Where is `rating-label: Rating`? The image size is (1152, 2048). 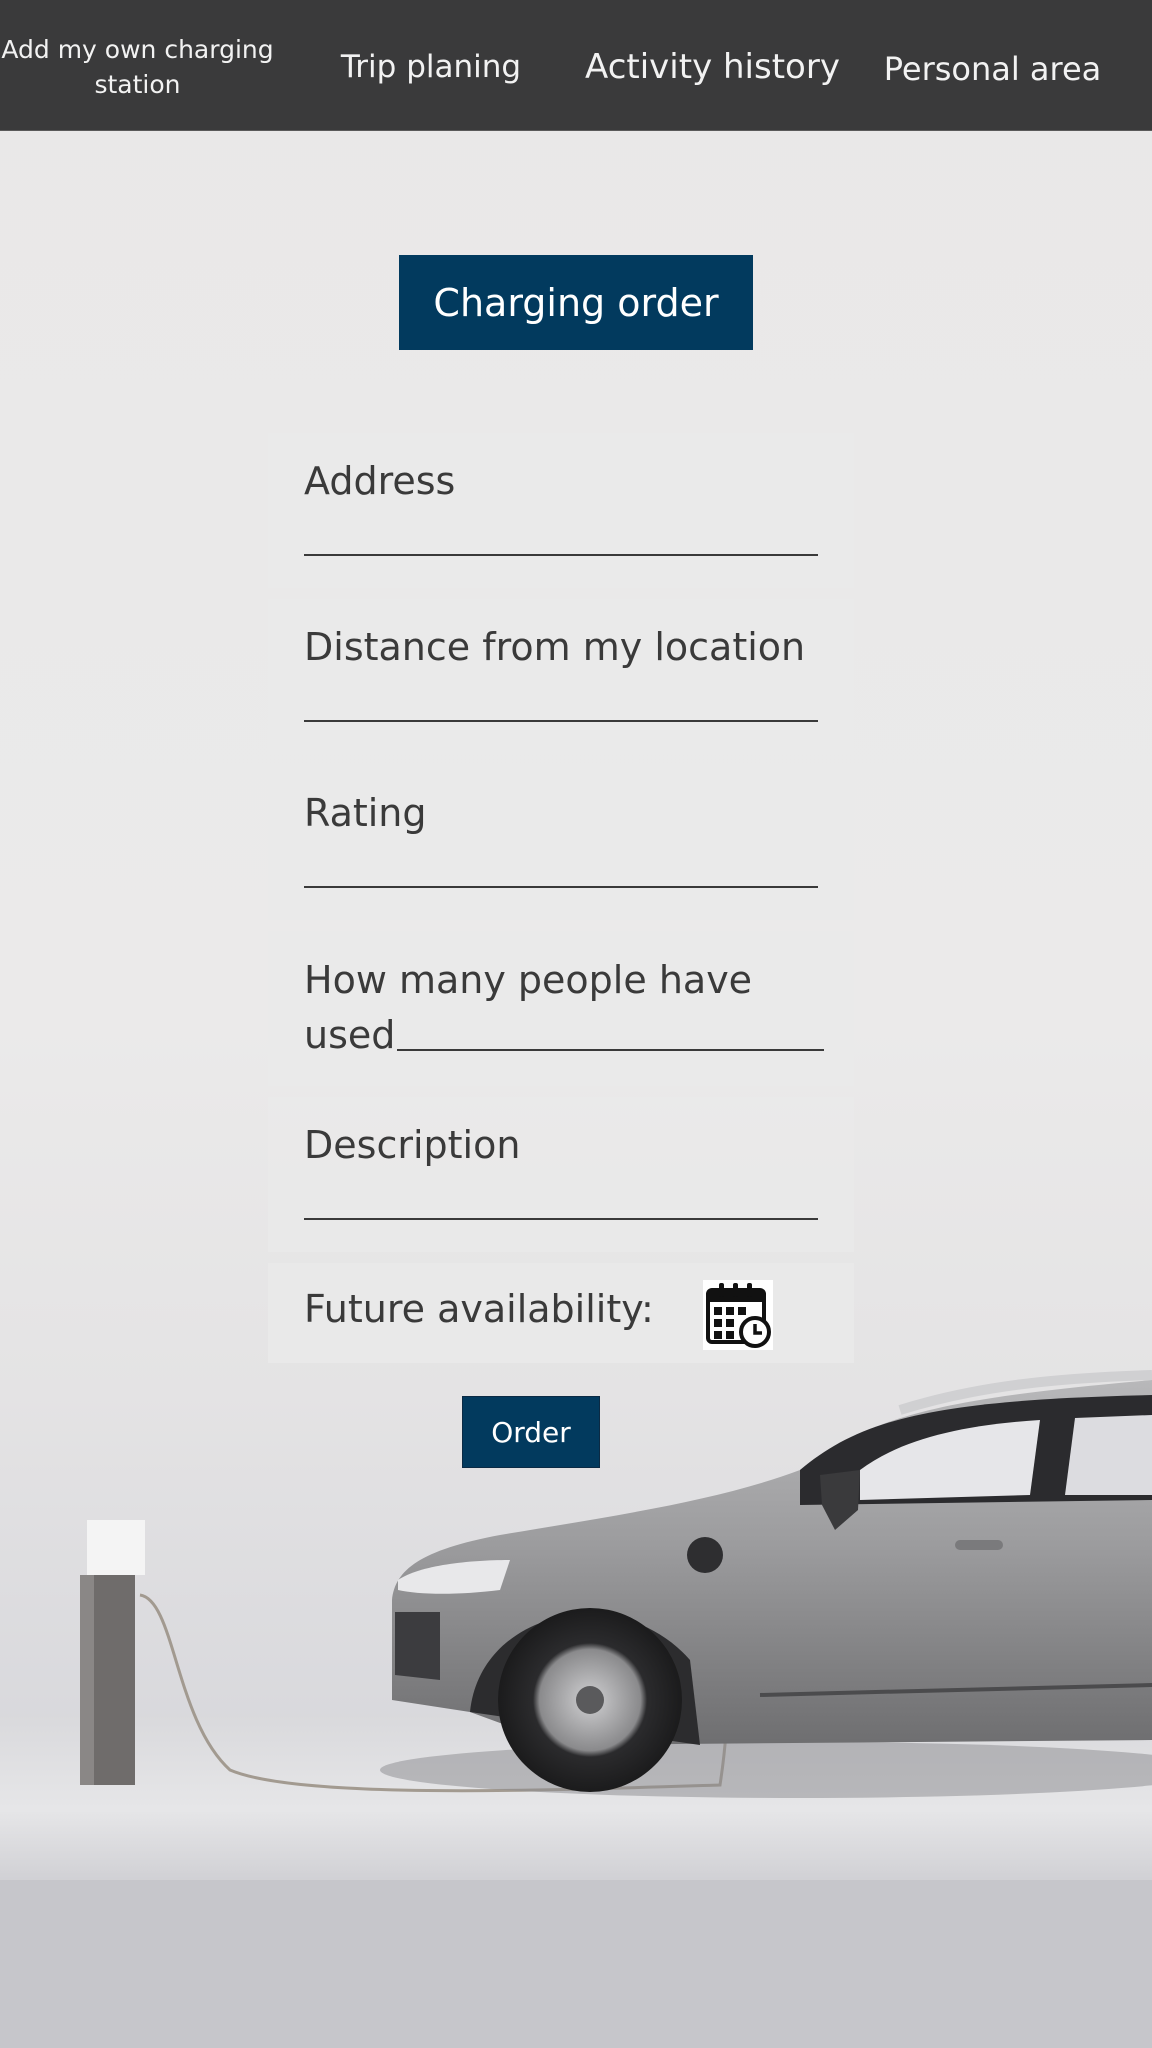
rating-label: Rating is located at coordinates (365, 813).